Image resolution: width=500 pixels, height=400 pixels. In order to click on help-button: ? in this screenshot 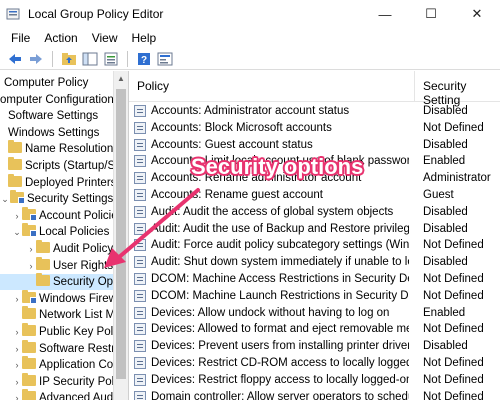, I will do `click(144, 59)`.